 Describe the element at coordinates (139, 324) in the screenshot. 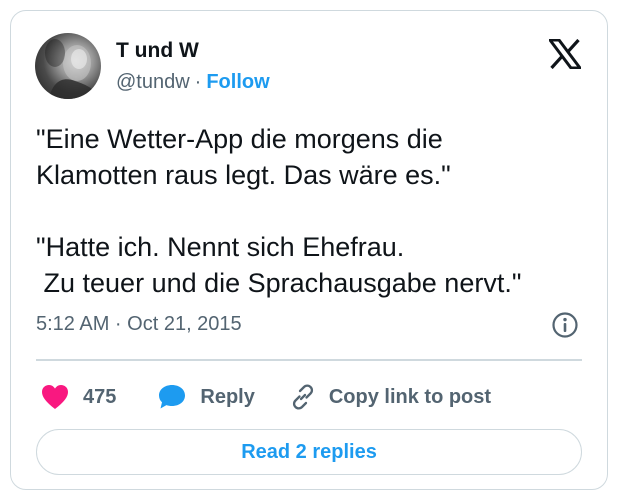

I see `tweet-timestamp: 5:12 AM · Oct 21, 2015` at that location.